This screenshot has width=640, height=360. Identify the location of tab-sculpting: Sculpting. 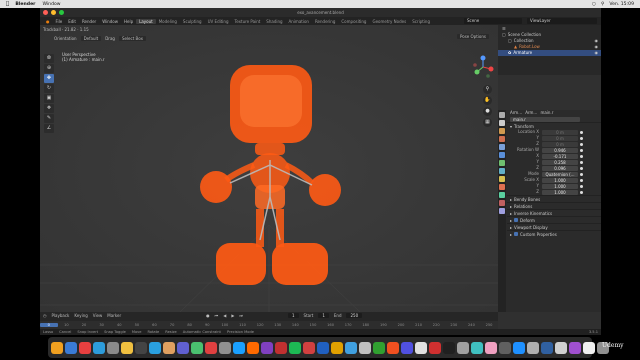
(192, 21).